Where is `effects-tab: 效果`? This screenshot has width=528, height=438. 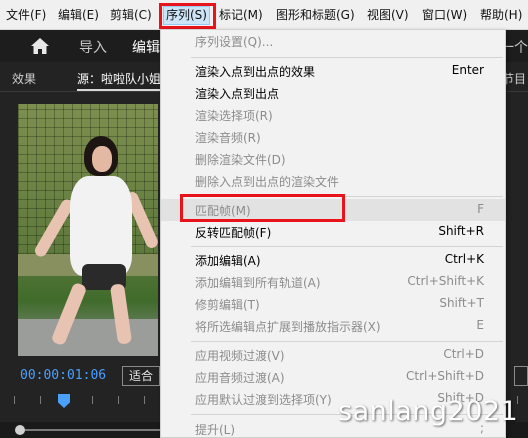
effects-tab: 效果 is located at coordinates (24, 78).